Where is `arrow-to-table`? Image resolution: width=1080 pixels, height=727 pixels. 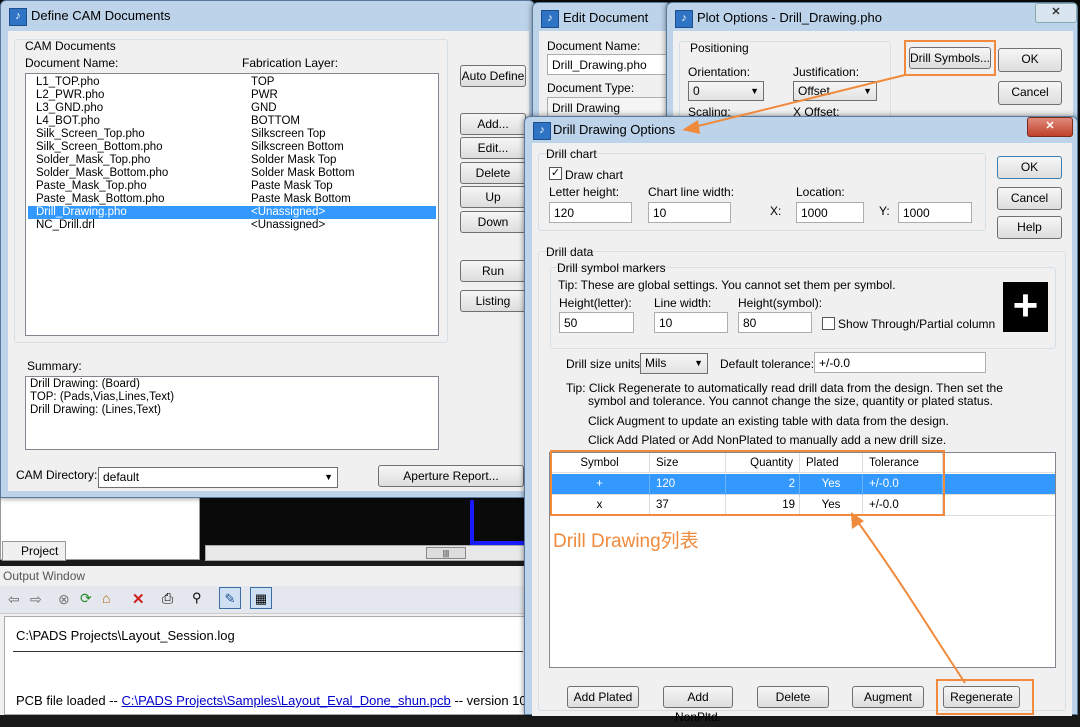
arrow-to-table is located at coordinates (910, 600).